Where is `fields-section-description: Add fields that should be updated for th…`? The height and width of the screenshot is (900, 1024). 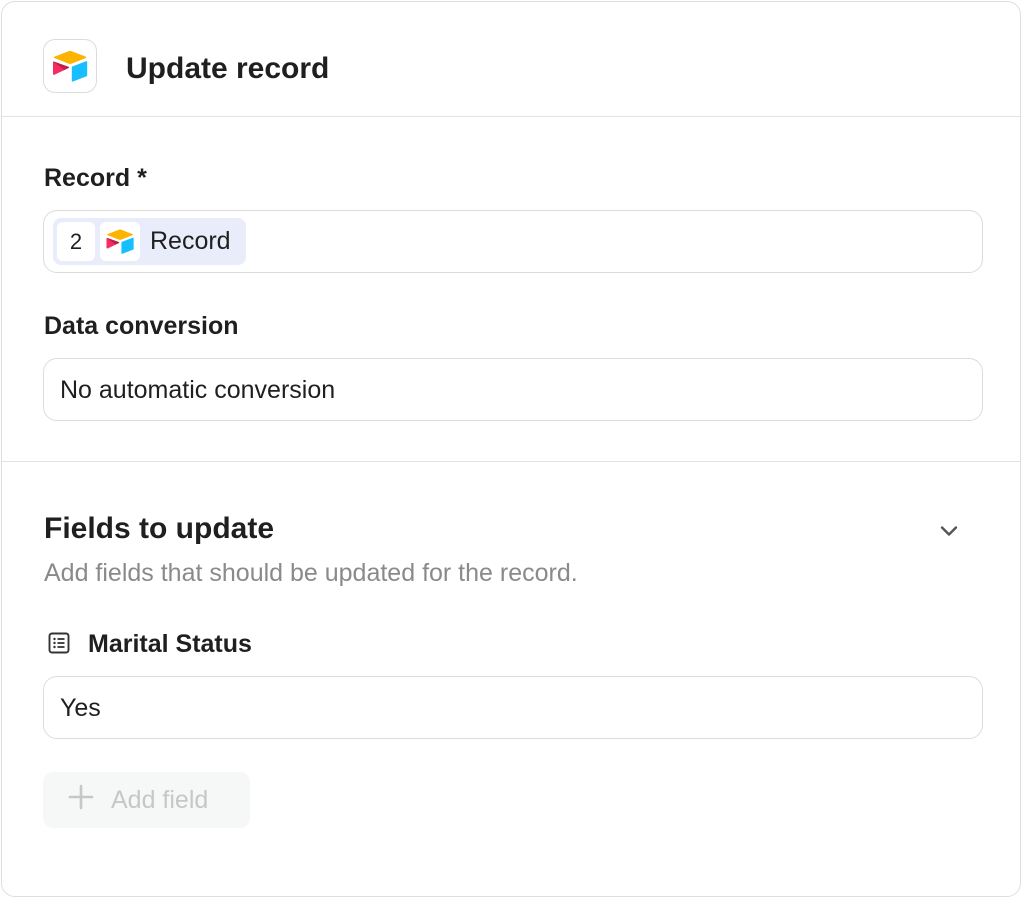
fields-section-description: Add fields that should be updated for th… is located at coordinates (311, 573).